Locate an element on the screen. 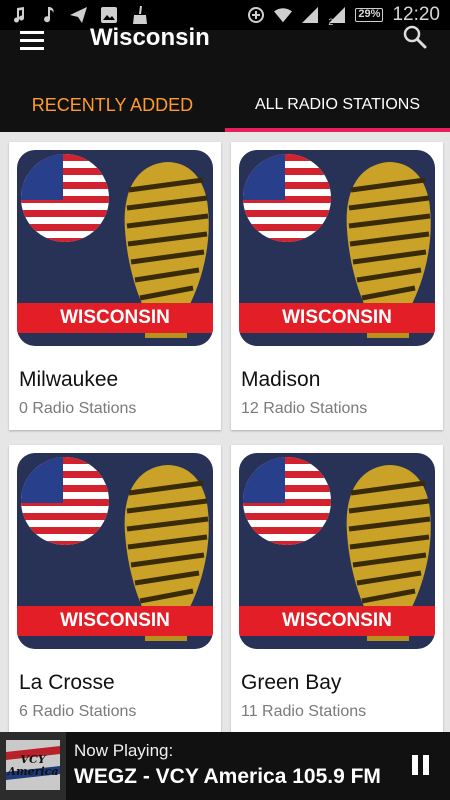 This screenshot has height=800, width=450. search-icon is located at coordinates (415, 37).